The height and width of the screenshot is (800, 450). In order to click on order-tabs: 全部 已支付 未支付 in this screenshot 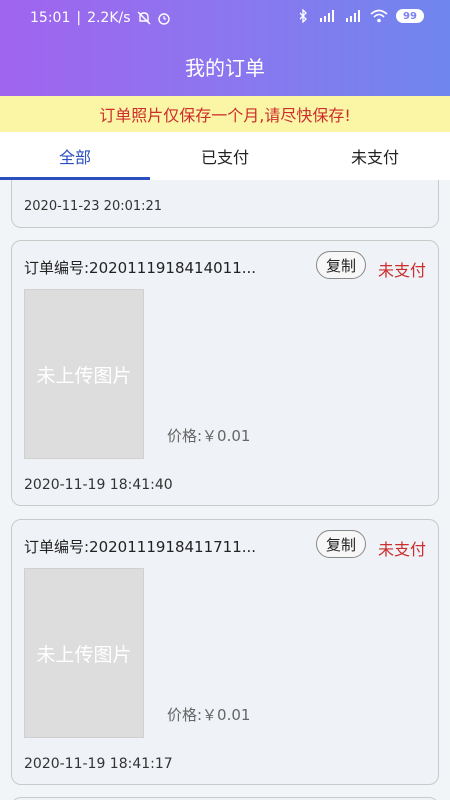, I will do `click(225, 156)`.